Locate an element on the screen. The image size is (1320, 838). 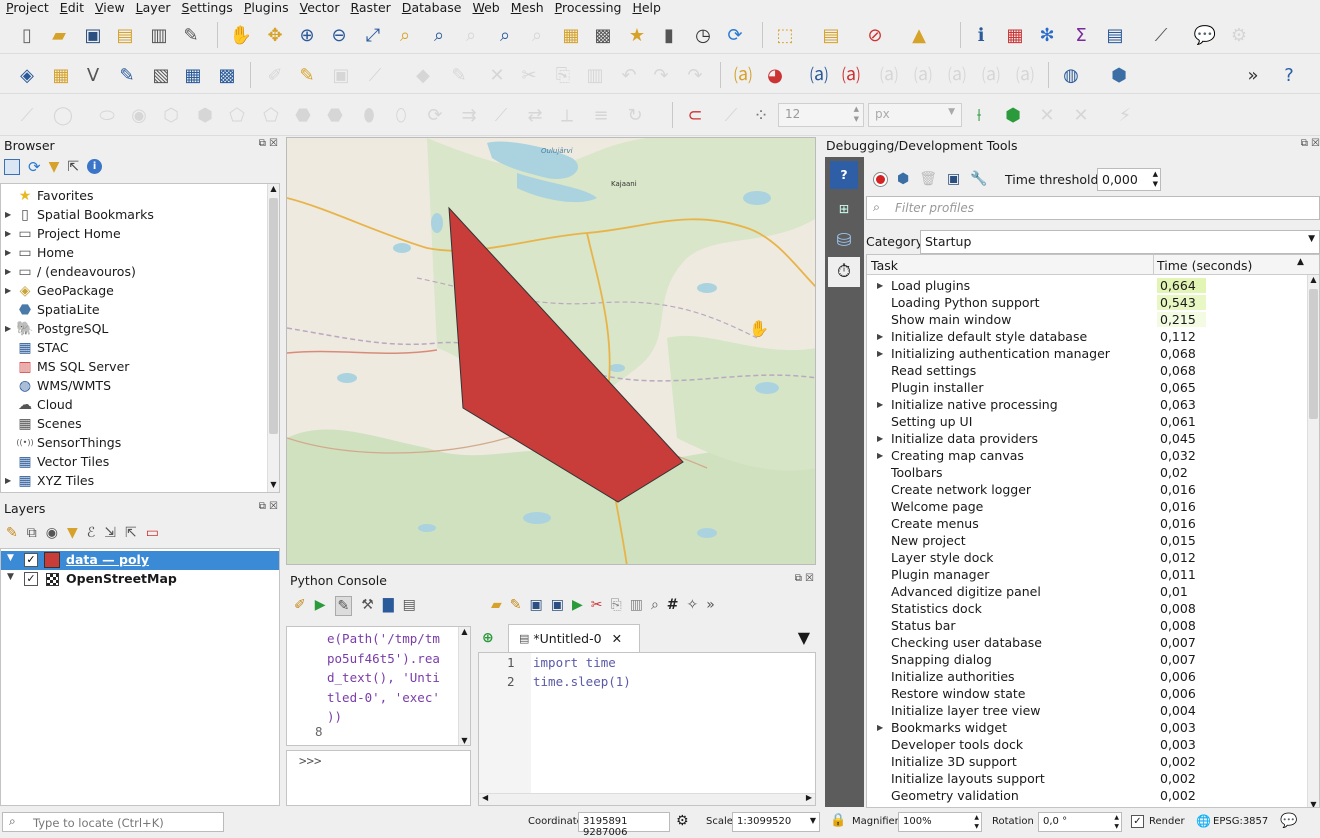
toolbar-overflow-icon: » is located at coordinates (1253, 75).